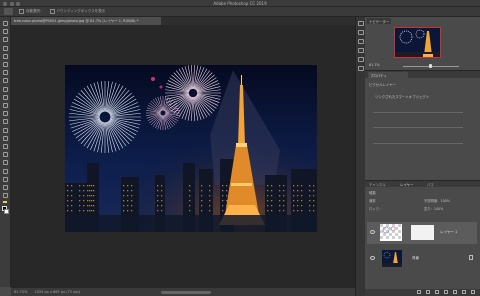 Image resolution: width=480 pixels, height=296 pixels. Describe the element at coordinates (423, 200) in the screenshot. I see `blend-row: 通常 不透明度：100%` at that location.